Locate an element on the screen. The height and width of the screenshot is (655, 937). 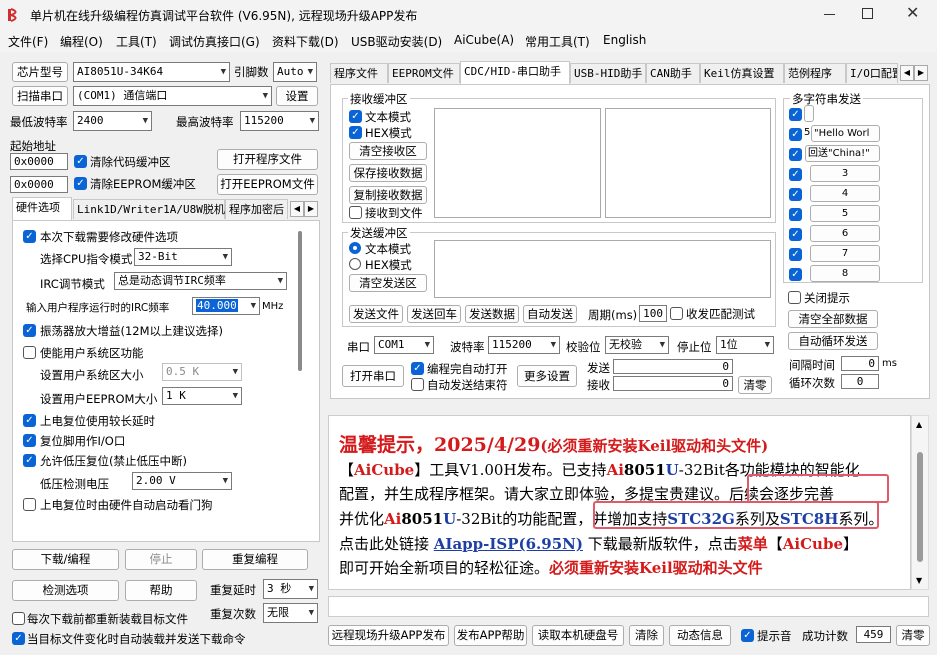
tab-examples: 范例程序 is located at coordinates (815, 73).